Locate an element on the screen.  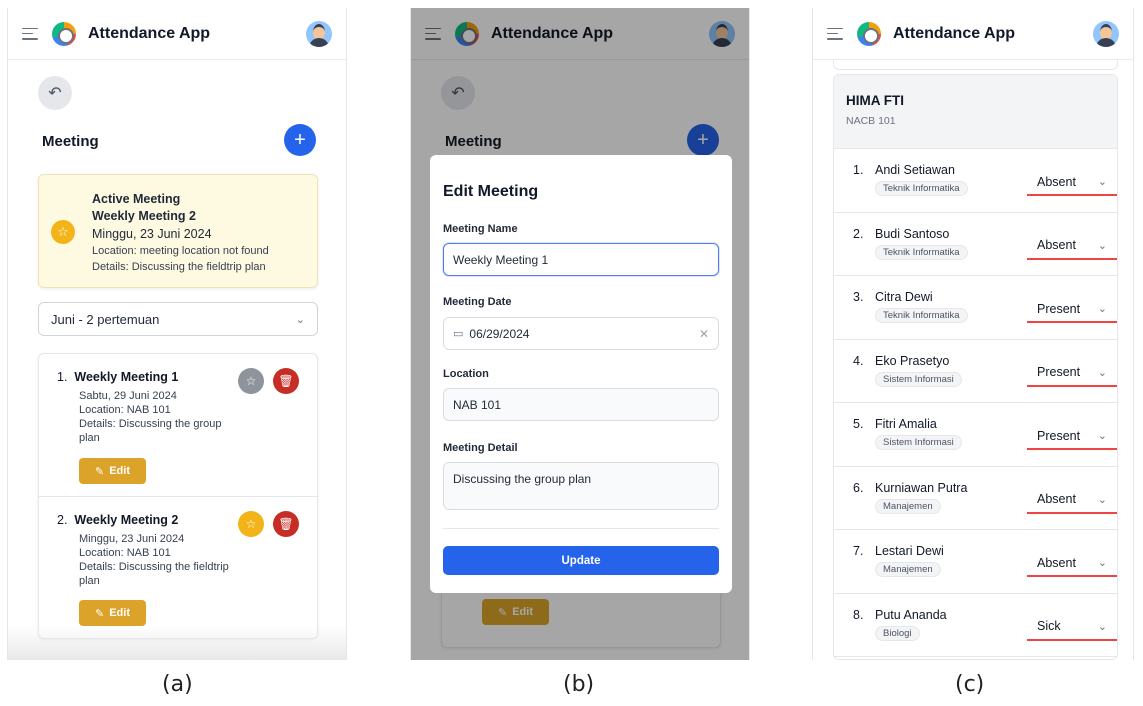
student-name: 8. Putu Ananda is located at coordinates (900, 615).